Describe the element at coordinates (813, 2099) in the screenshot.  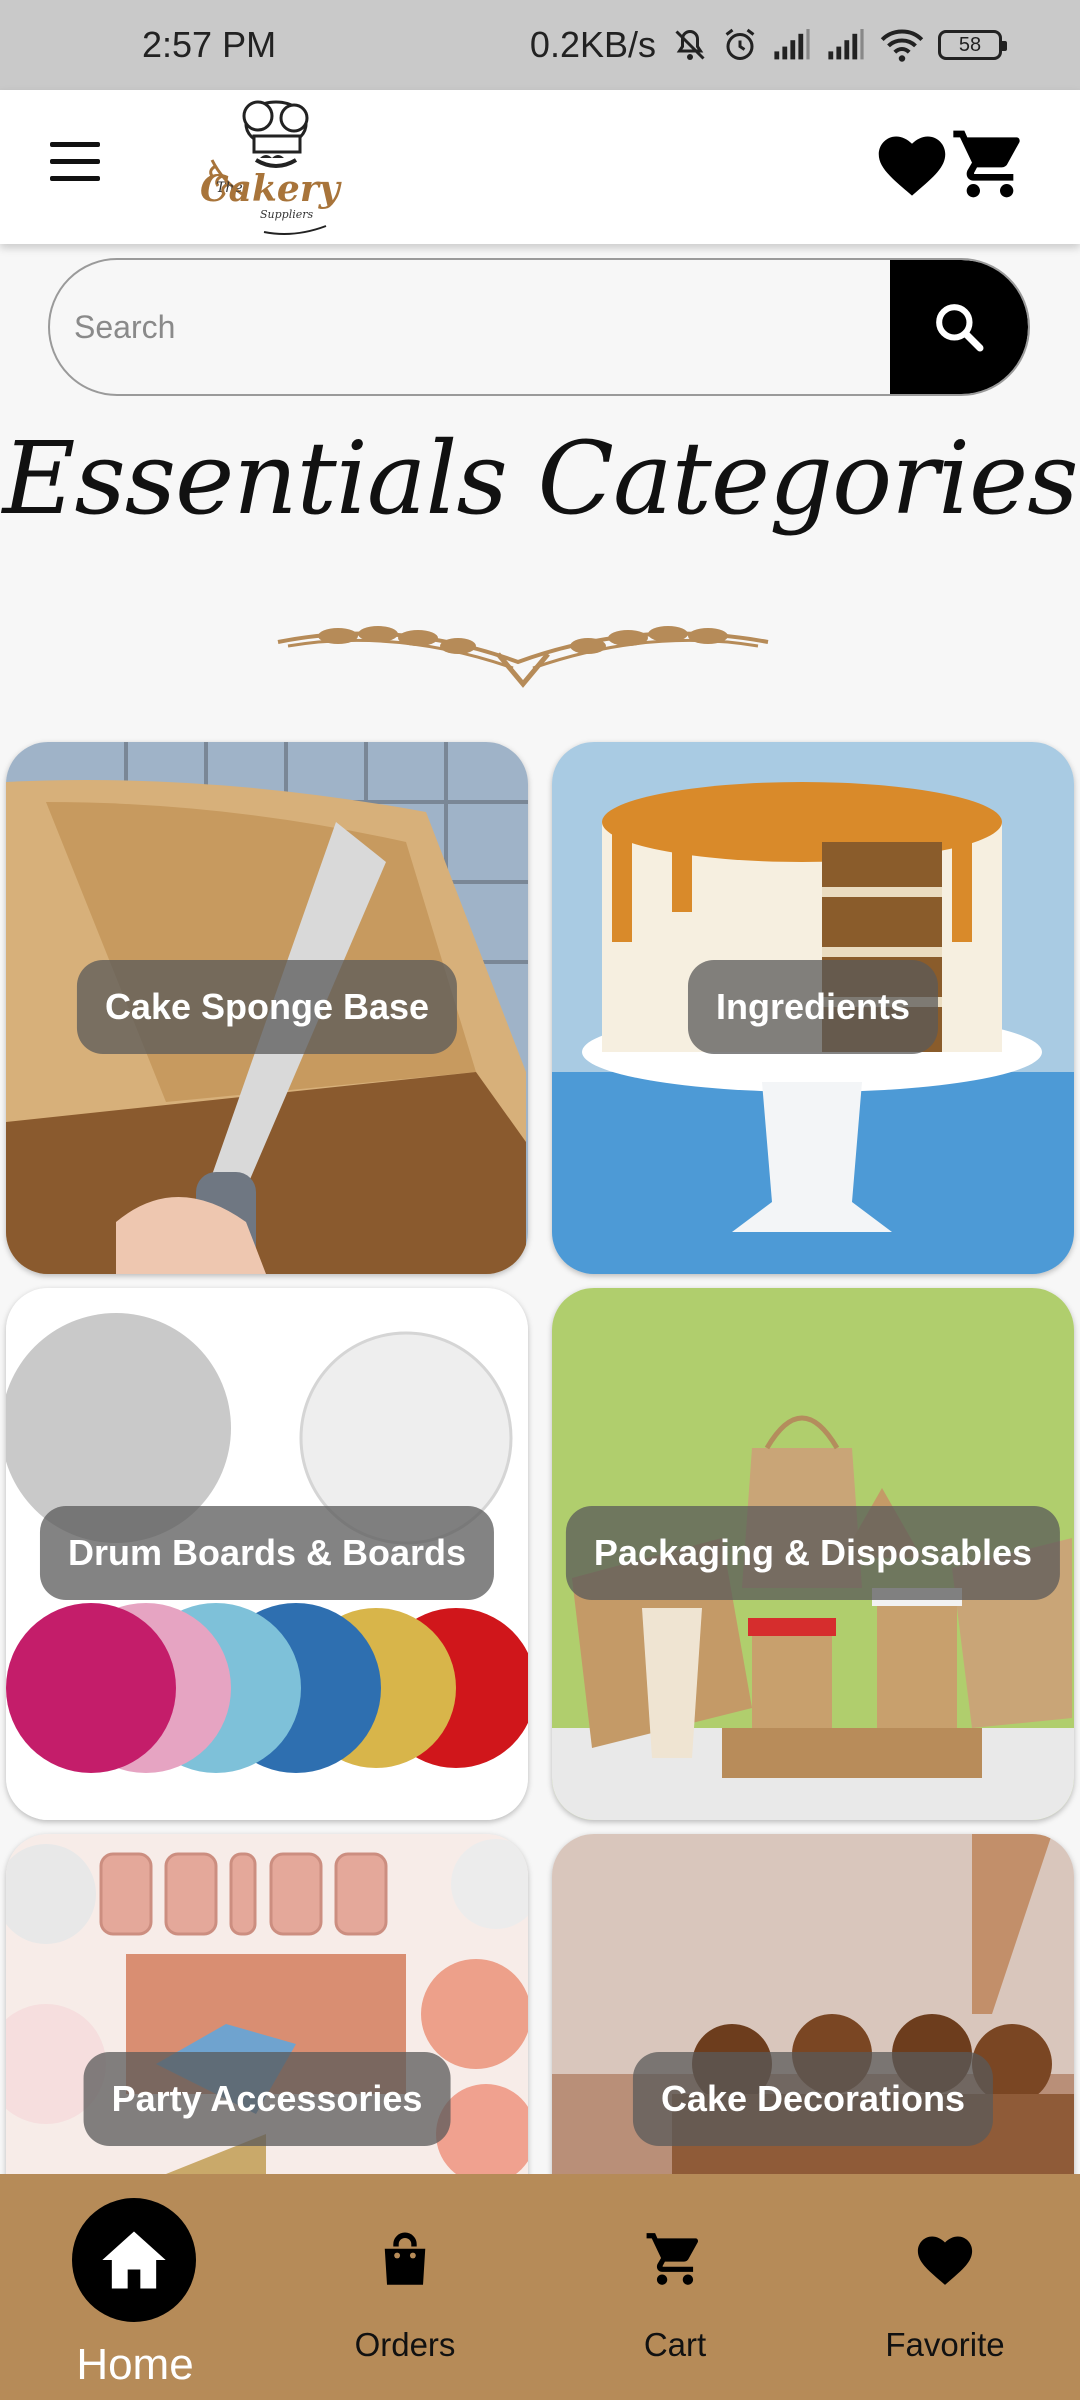
I see `category-label: Cake Decorations` at that location.